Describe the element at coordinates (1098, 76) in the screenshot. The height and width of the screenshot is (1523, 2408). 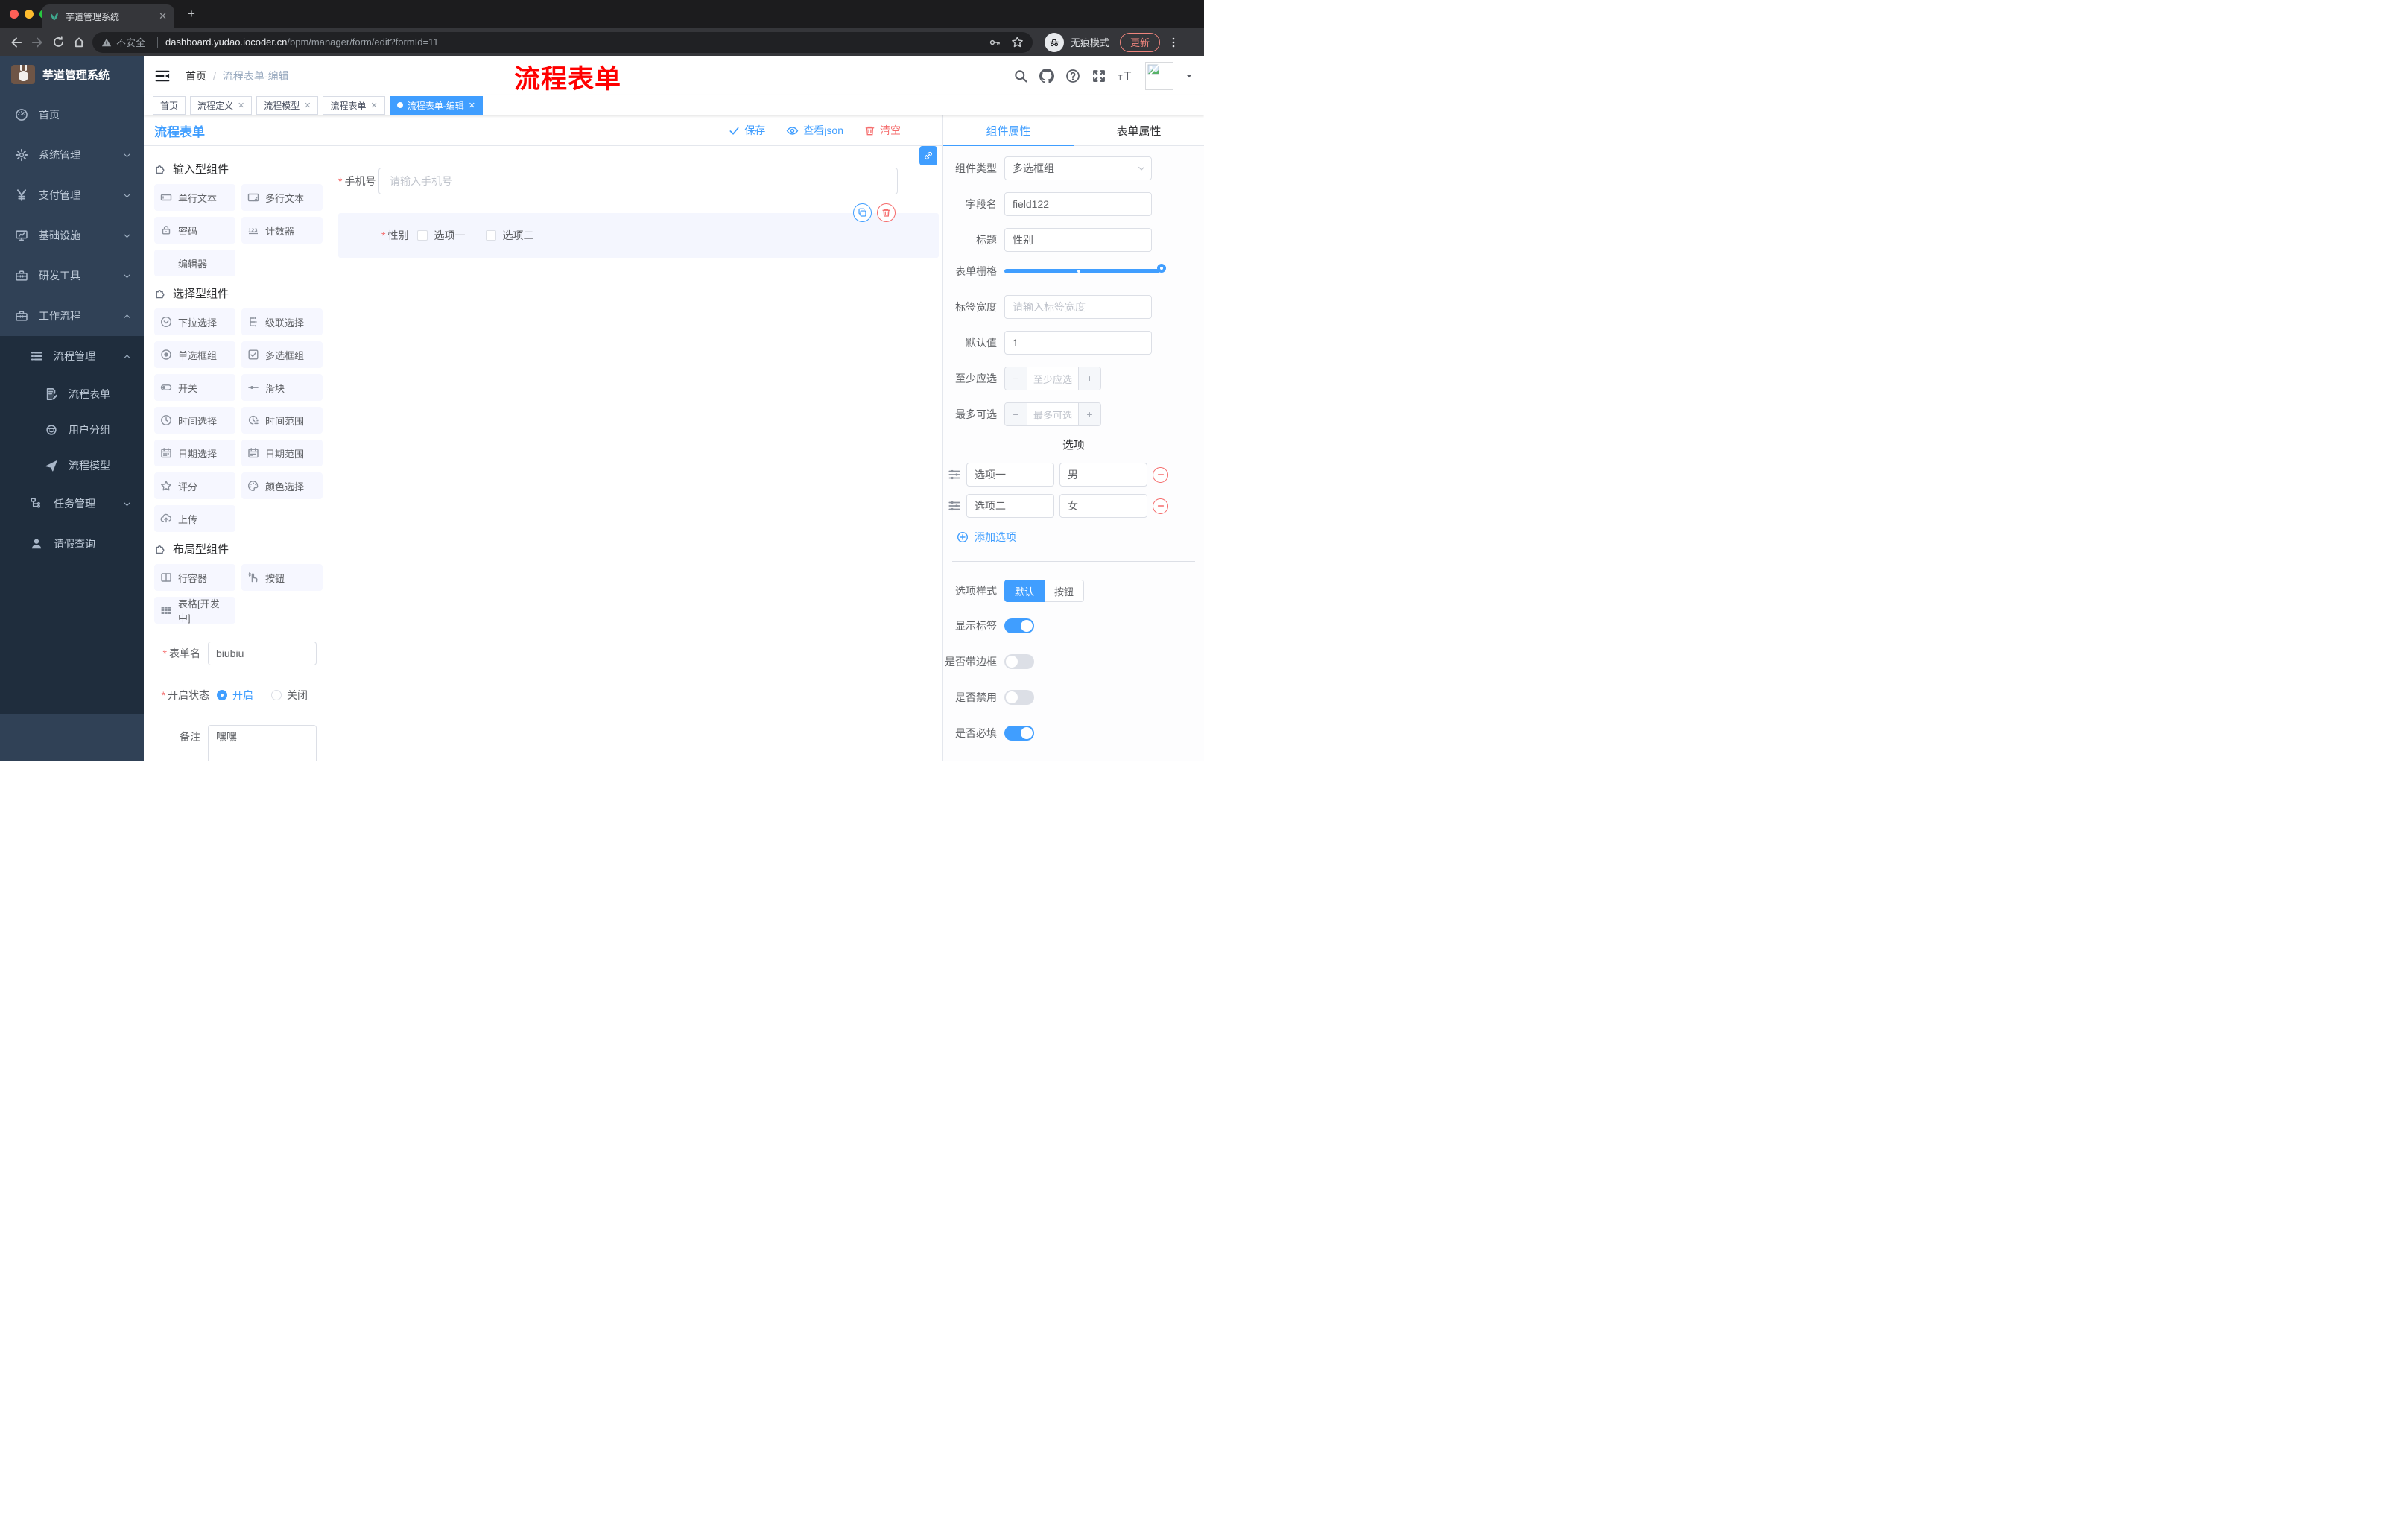
I see `fullscreen-icon` at that location.